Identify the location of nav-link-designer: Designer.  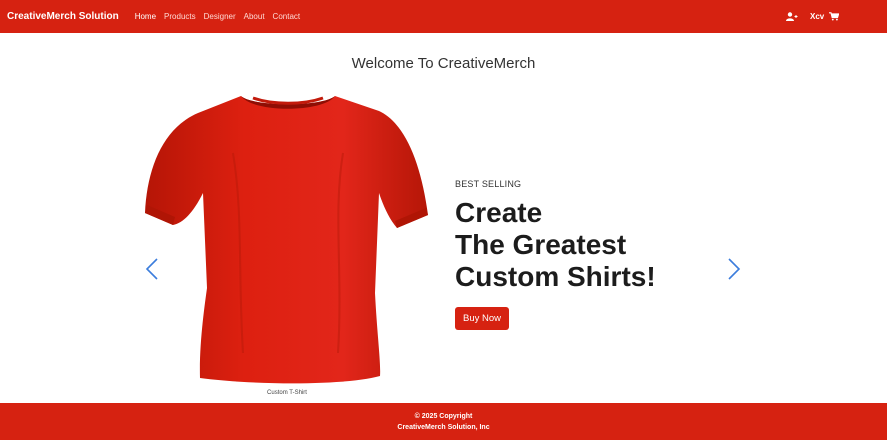
(220, 16).